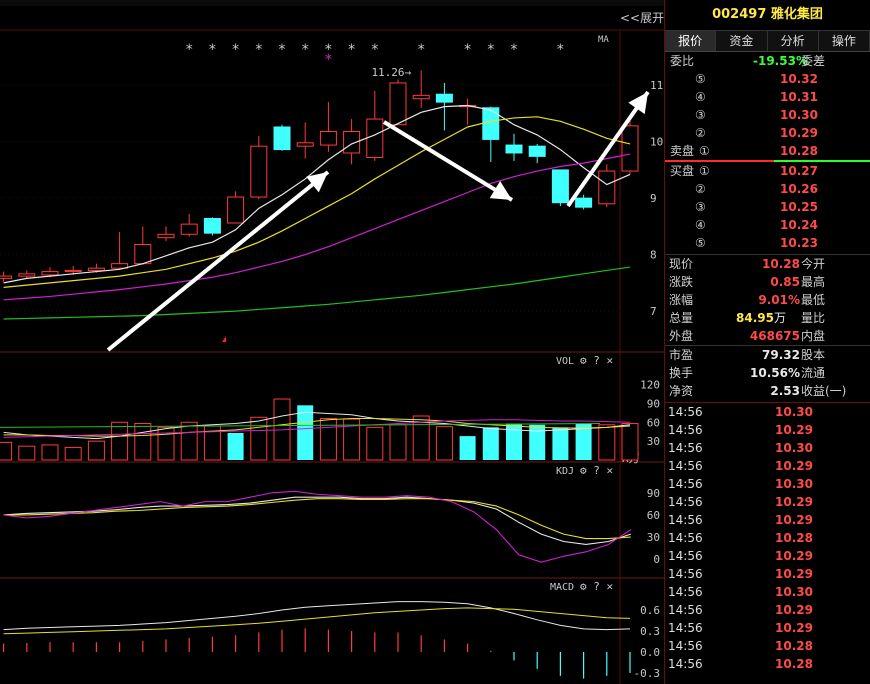 The height and width of the screenshot is (684, 870). What do you see at coordinates (767, 225) in the screenshot?
I see `buy-row-4: ④ 10.24` at bounding box center [767, 225].